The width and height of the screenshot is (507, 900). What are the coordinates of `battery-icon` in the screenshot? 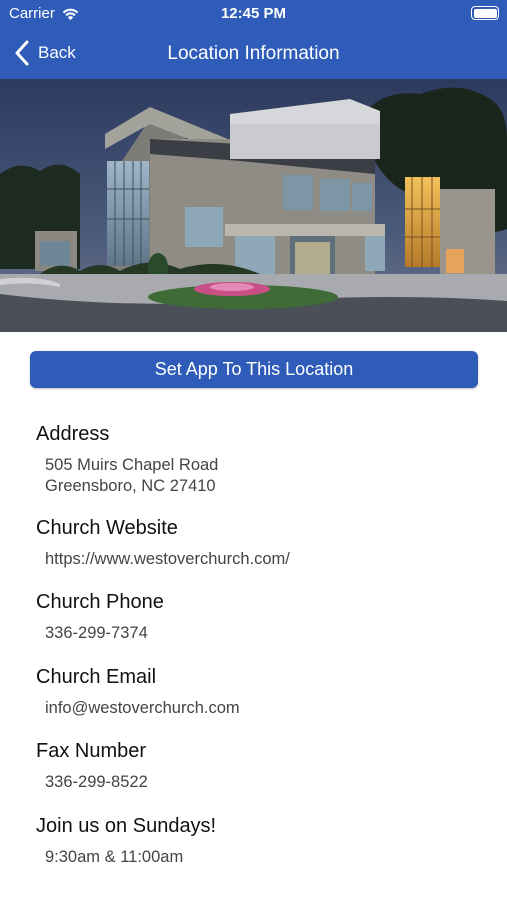 It's located at (485, 13).